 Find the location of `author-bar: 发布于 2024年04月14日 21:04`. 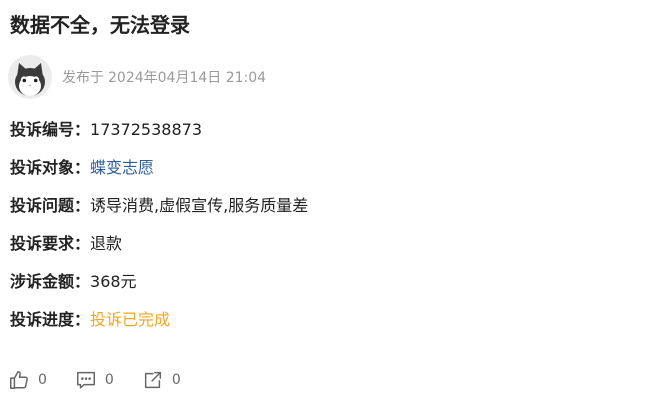

author-bar: 发布于 2024年04月14日 21:04 is located at coordinates (137, 77).